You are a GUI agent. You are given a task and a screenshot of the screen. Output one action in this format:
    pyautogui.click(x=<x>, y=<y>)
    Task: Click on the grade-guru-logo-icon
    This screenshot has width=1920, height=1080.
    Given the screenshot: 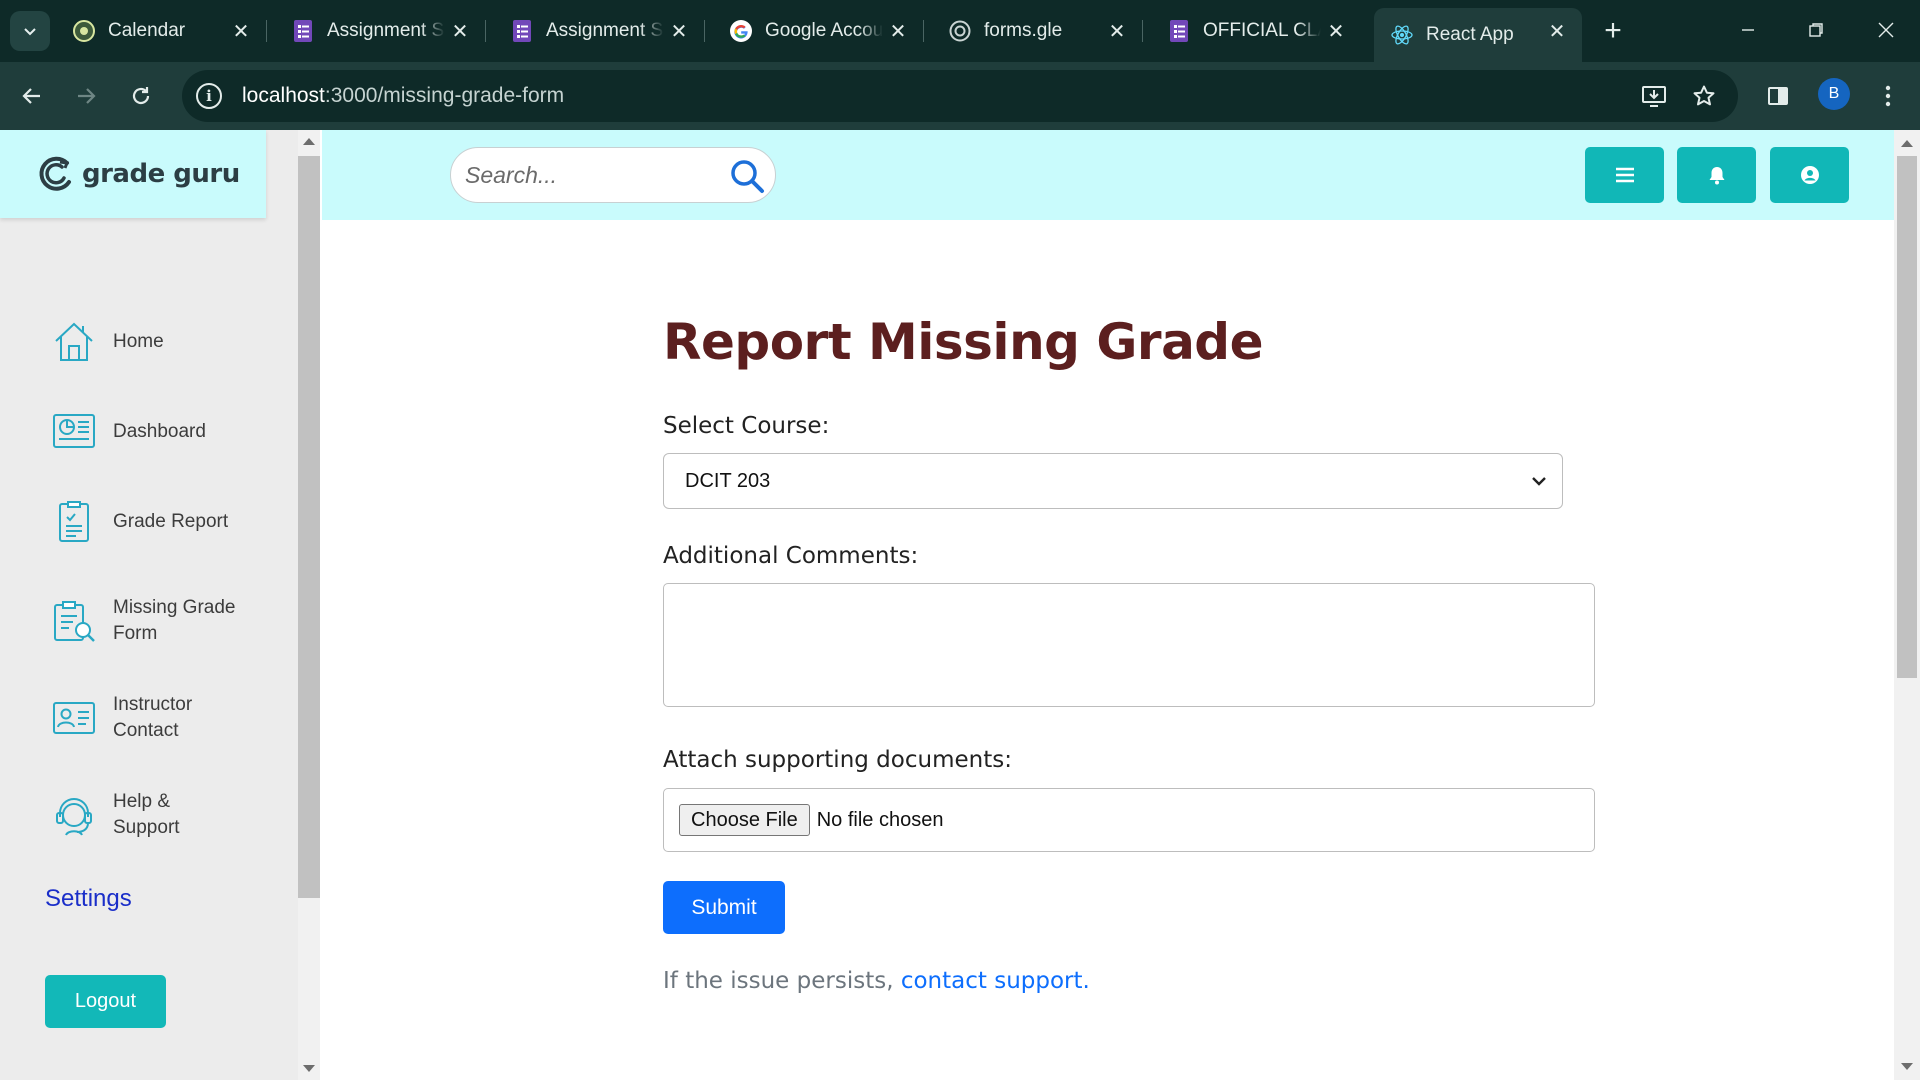 What is the action you would take?
    pyautogui.click(x=55, y=173)
    